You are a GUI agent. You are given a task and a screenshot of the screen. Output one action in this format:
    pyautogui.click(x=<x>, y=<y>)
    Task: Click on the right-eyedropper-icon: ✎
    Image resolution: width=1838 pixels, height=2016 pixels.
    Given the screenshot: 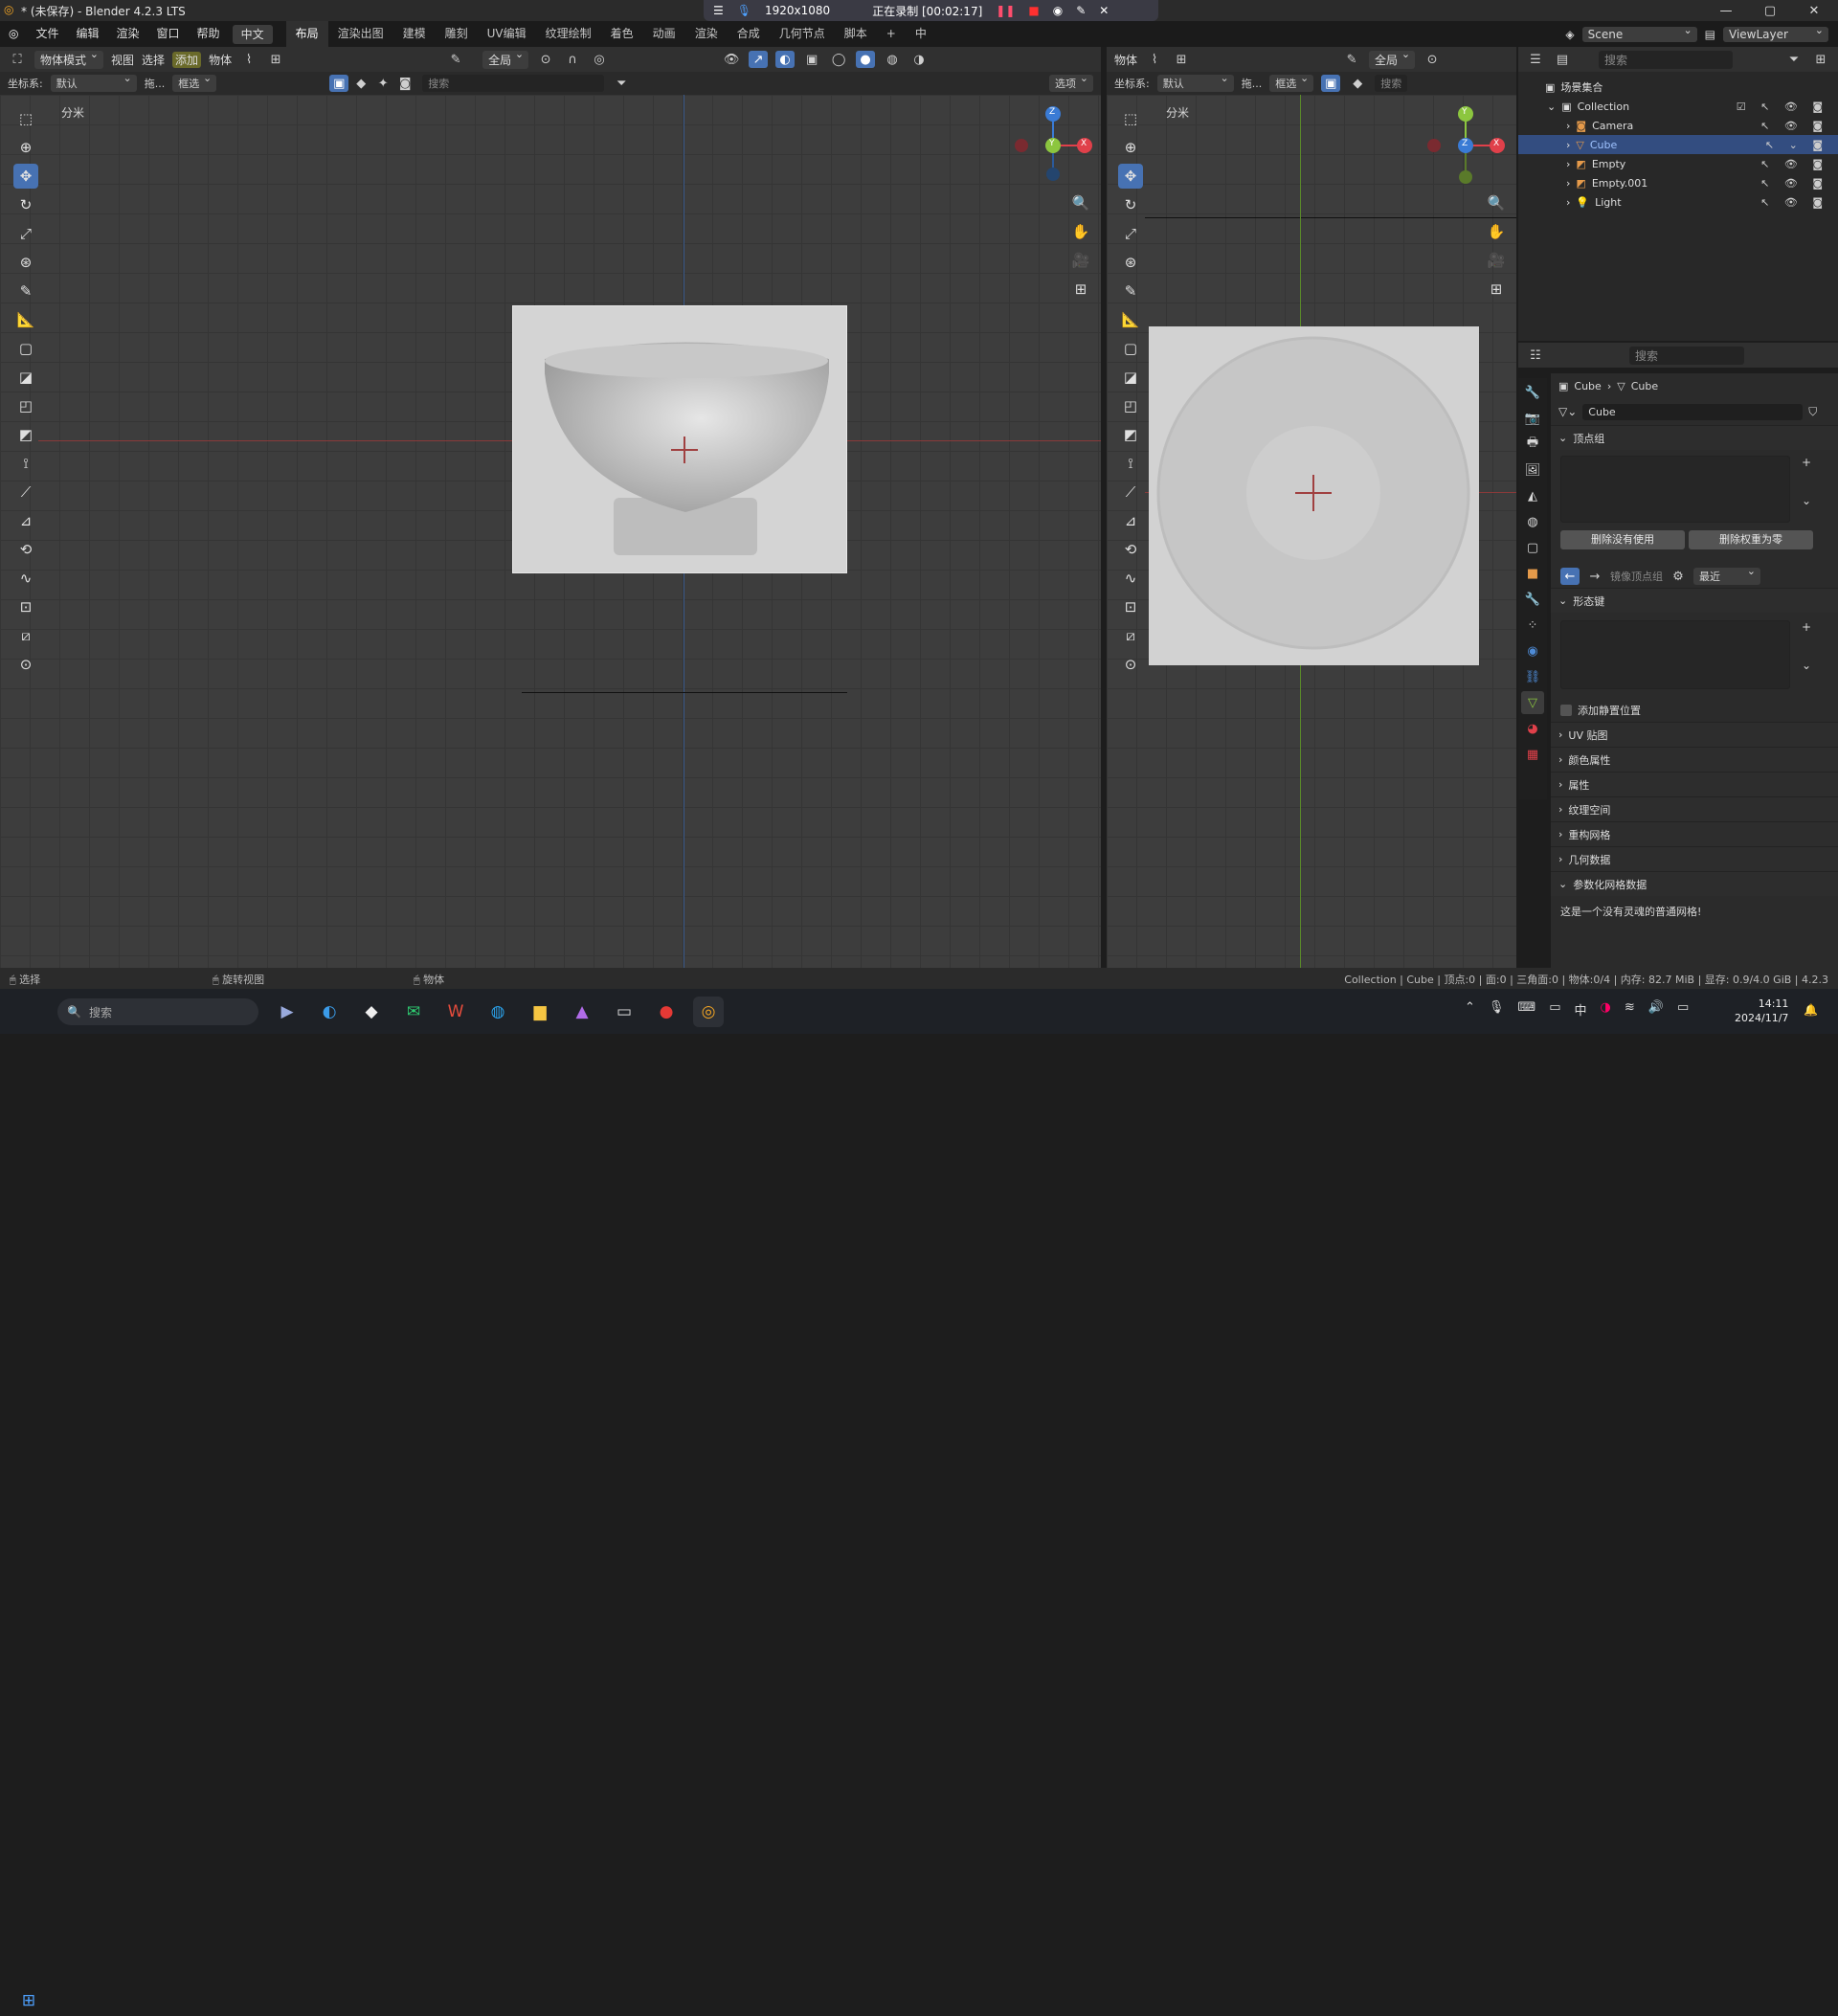 What is the action you would take?
    pyautogui.click(x=1351, y=60)
    